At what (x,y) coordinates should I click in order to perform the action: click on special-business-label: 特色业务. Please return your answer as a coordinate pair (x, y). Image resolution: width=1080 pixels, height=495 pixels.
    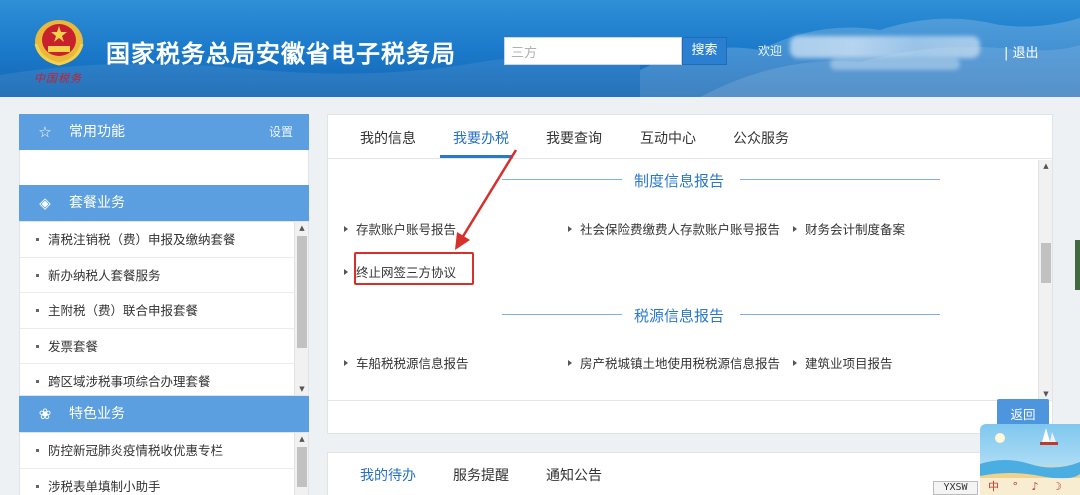
    Looking at the image, I should click on (97, 414).